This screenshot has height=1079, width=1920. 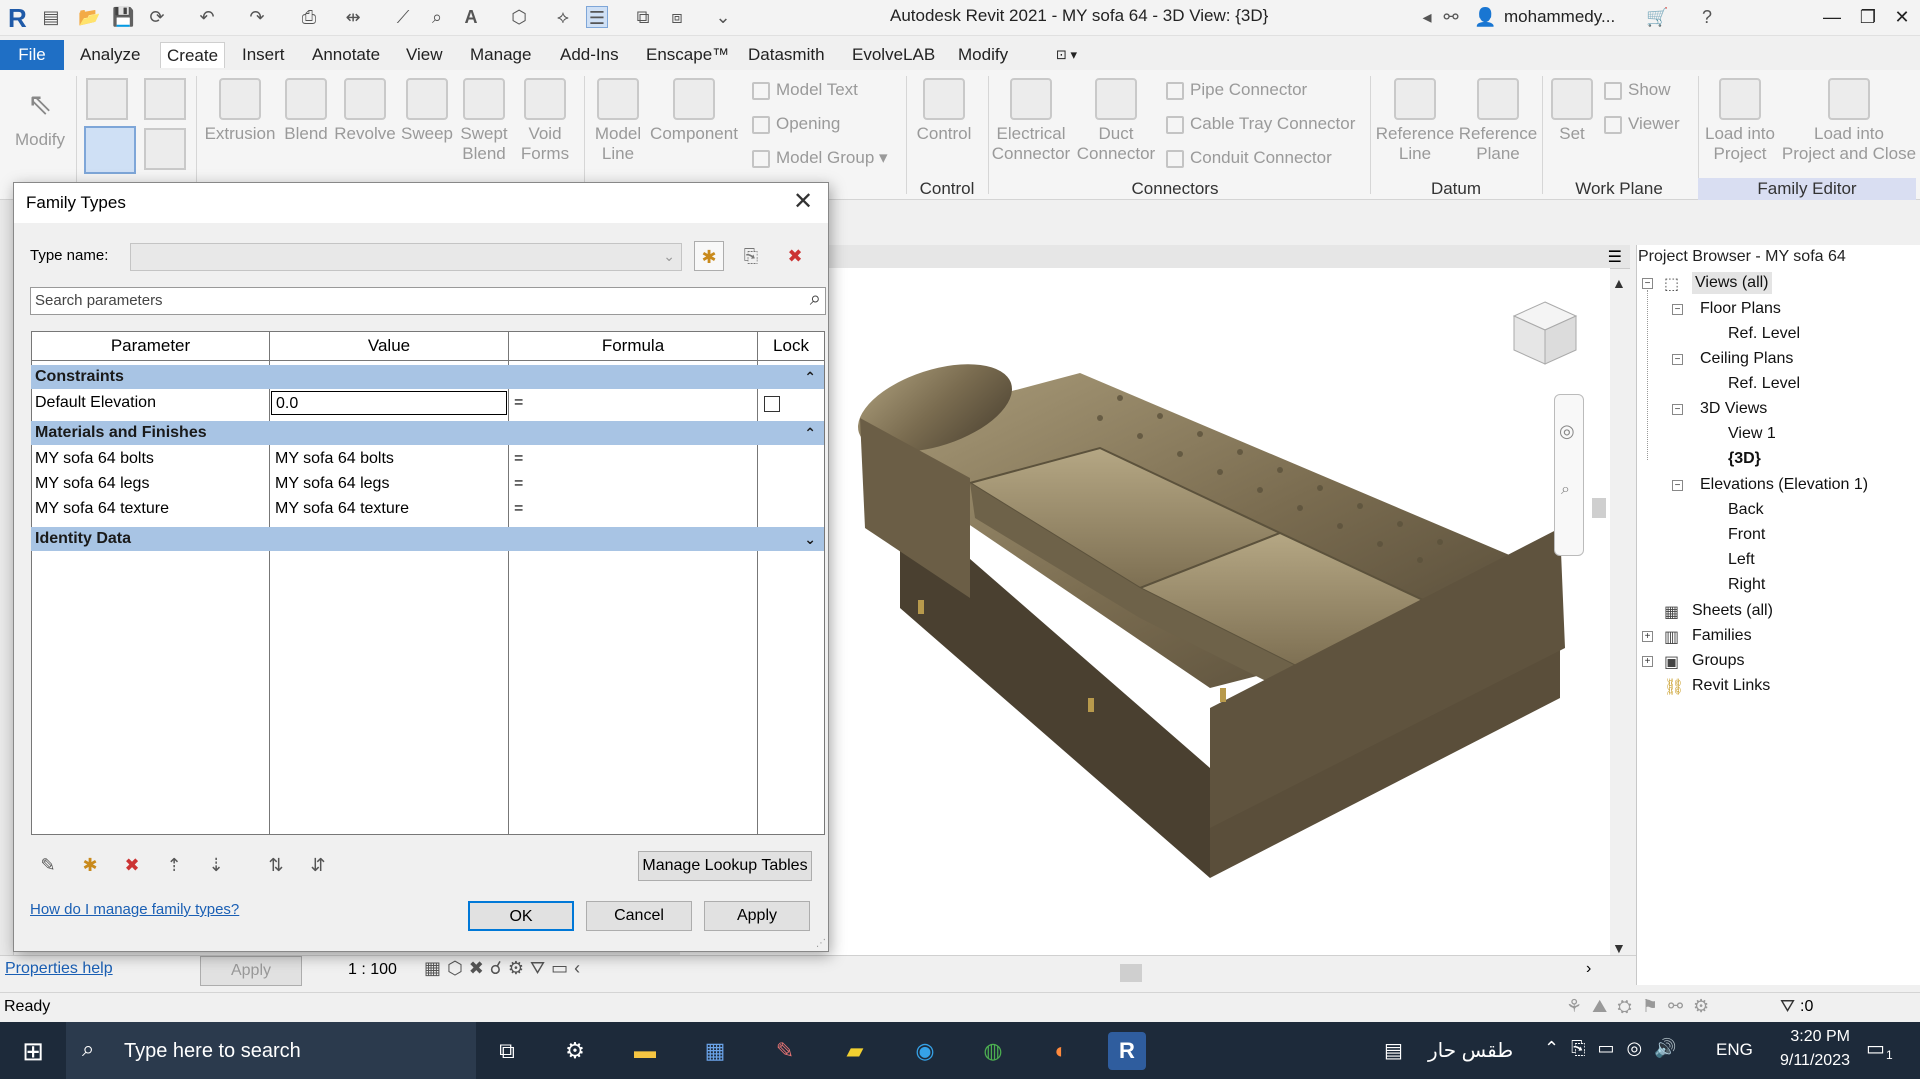 What do you see at coordinates (1746, 359) in the screenshot?
I see `tree-ceiling-plans: Ceiling Plans` at bounding box center [1746, 359].